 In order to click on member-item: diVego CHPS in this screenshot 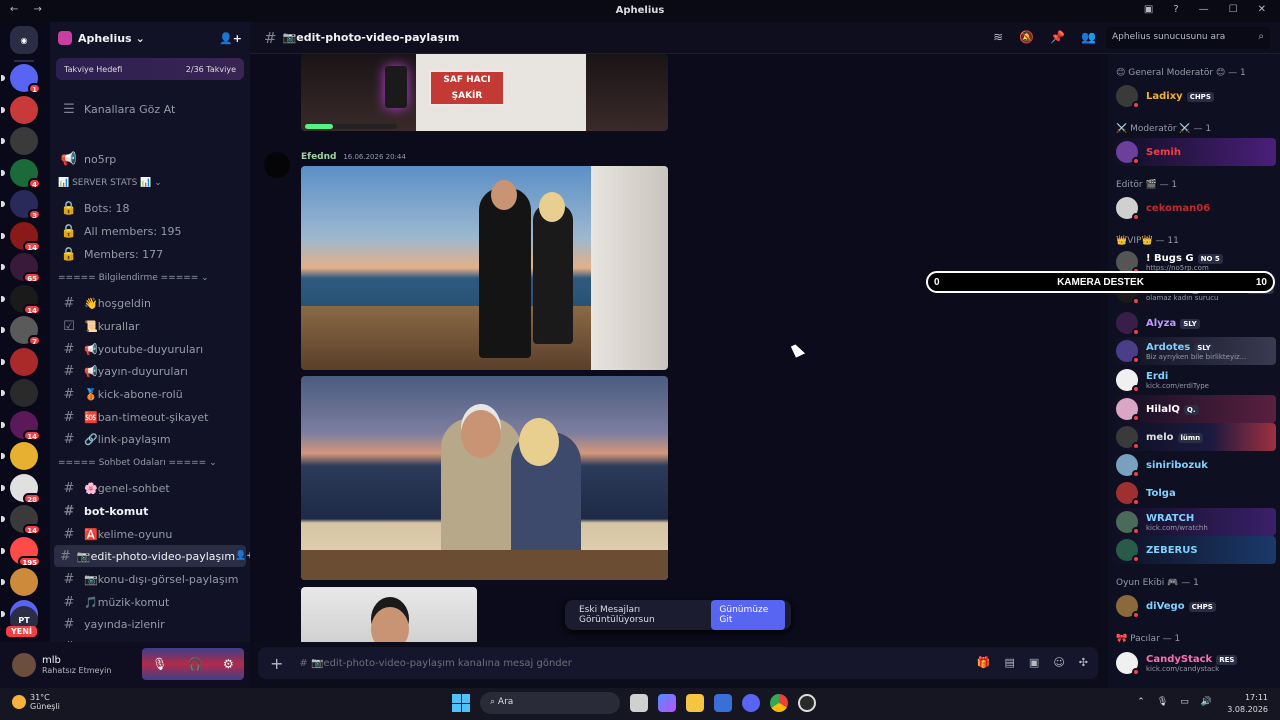, I will do `click(1194, 606)`.